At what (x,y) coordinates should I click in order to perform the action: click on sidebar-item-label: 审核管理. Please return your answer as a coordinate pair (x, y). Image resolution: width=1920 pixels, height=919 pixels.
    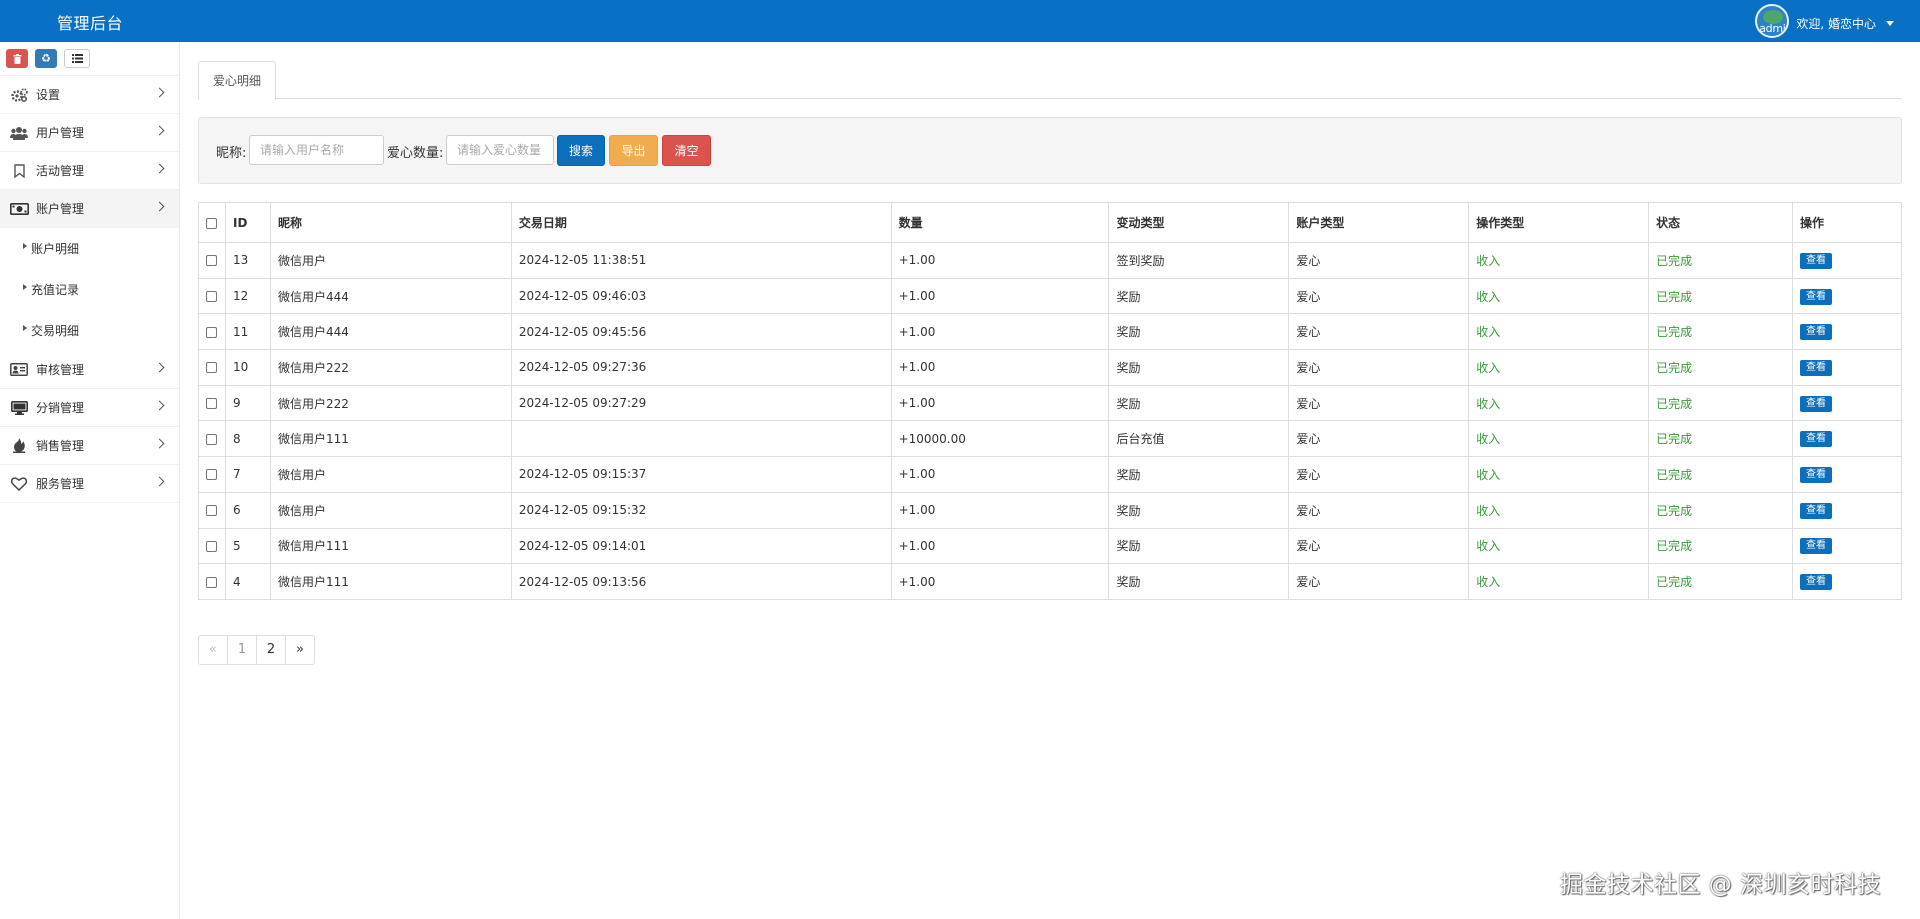
    Looking at the image, I should click on (60, 370).